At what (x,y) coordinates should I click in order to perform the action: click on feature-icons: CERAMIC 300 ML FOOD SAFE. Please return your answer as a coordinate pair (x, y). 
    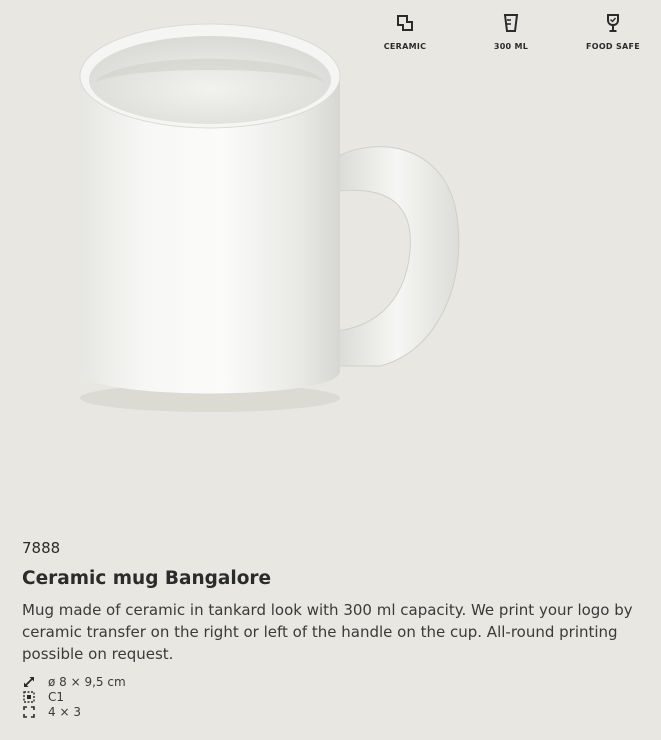
    Looking at the image, I should click on (510, 38).